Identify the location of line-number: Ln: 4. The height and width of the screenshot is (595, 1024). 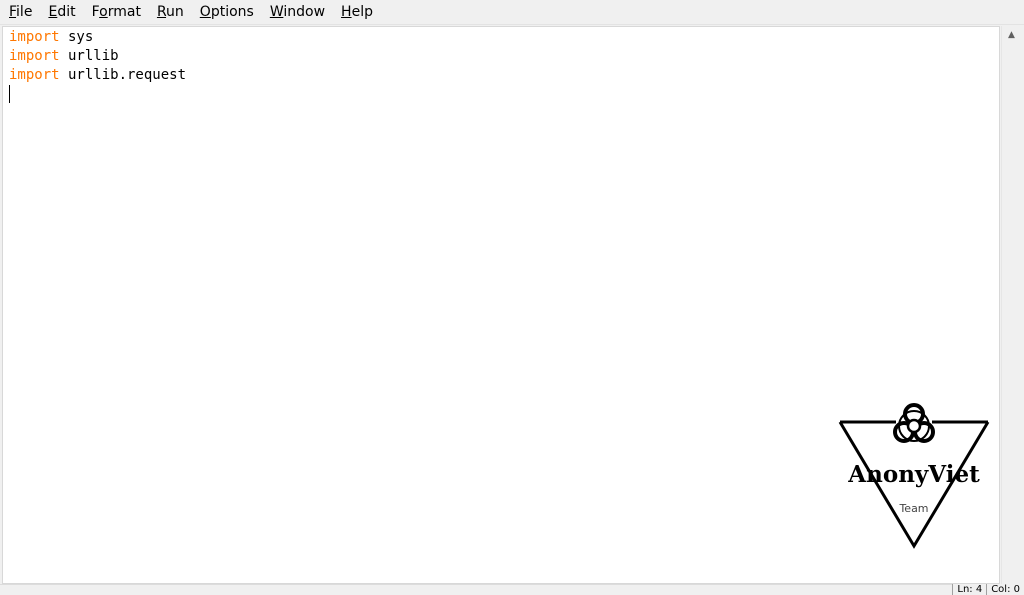
(969, 589).